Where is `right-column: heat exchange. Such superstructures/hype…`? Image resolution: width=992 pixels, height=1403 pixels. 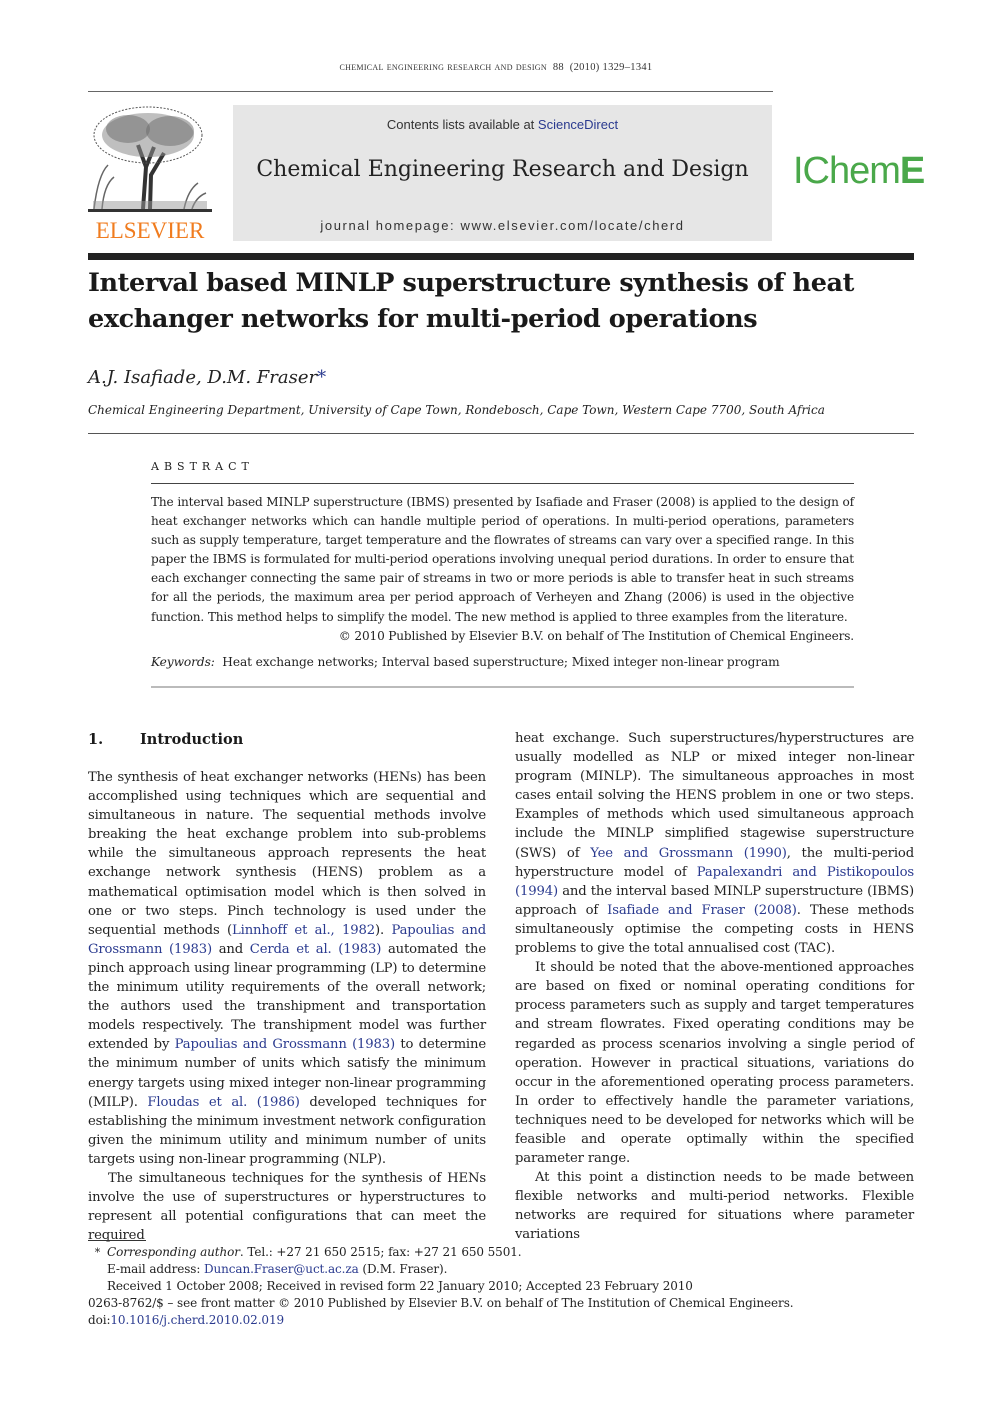 right-column: heat exchange. Such superstructures/hype… is located at coordinates (714, 987).